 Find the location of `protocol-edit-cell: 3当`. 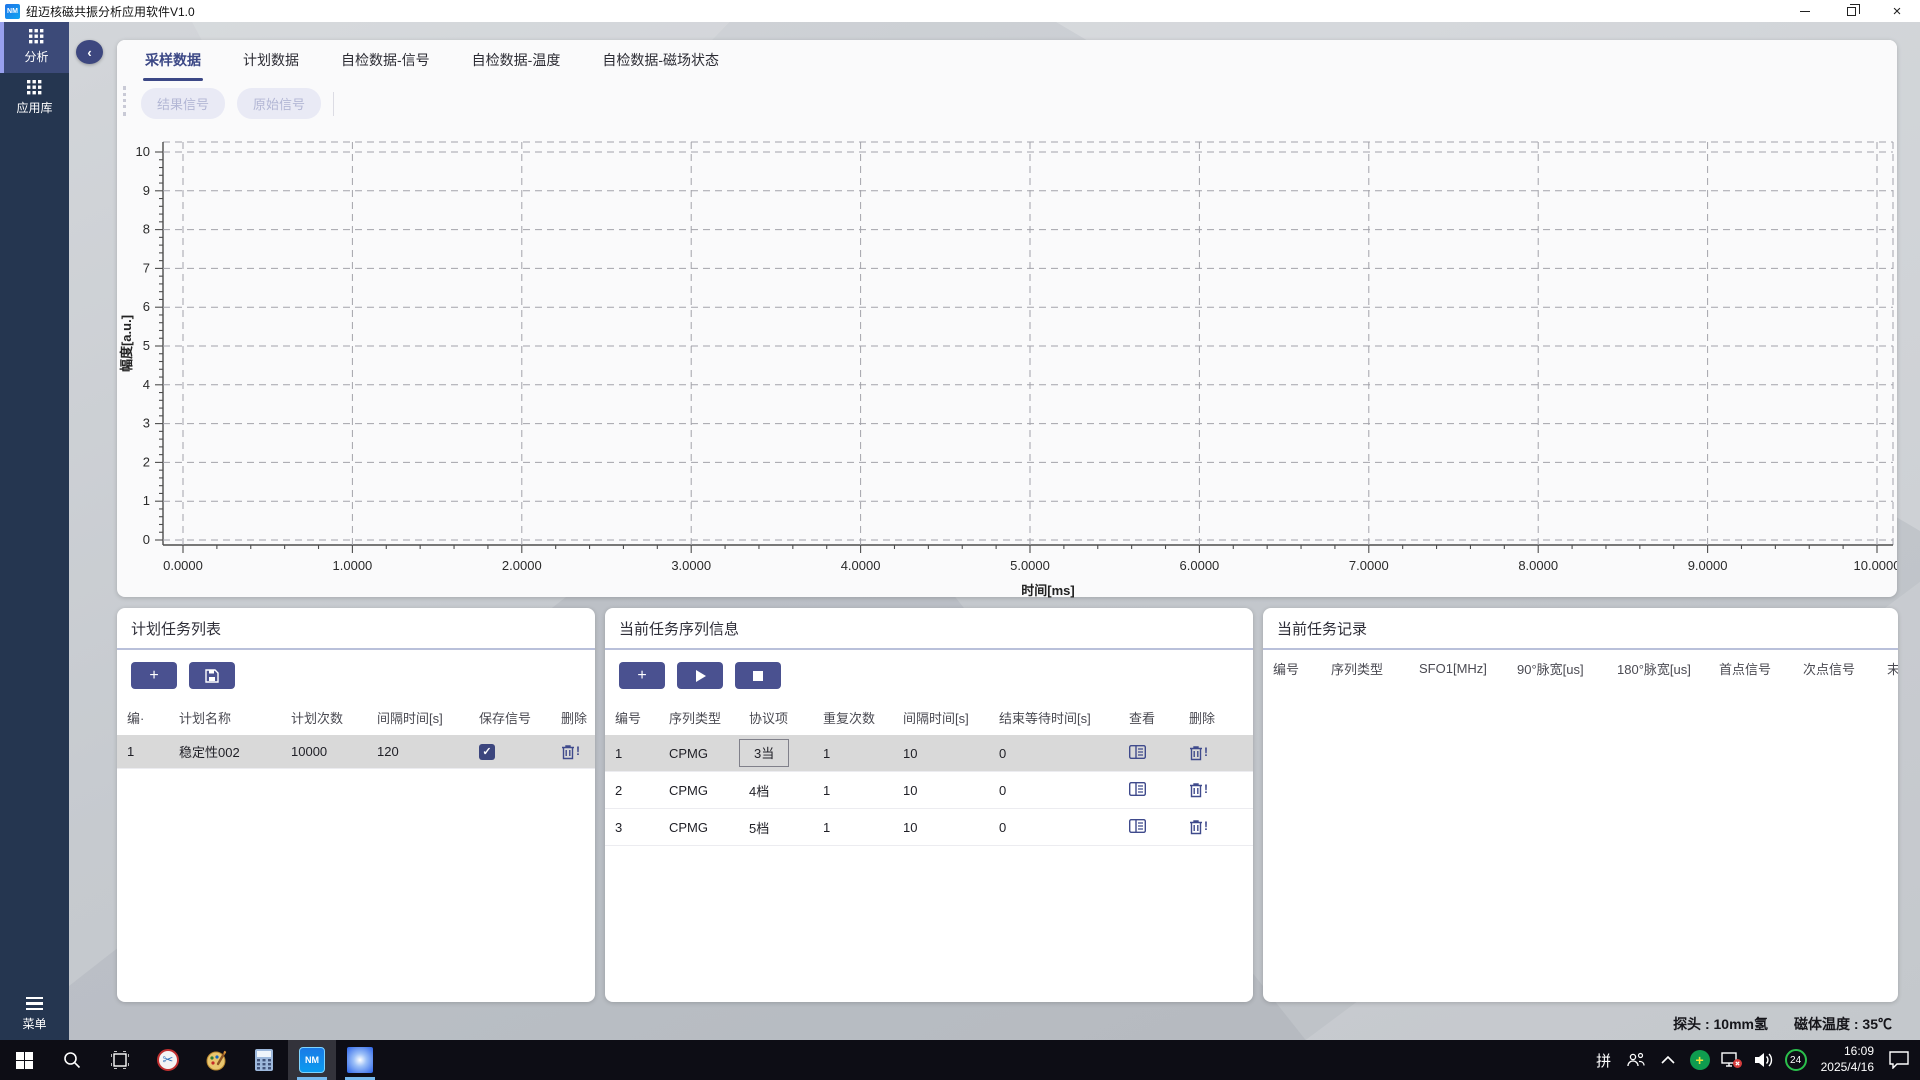

protocol-edit-cell: 3当 is located at coordinates (764, 753).